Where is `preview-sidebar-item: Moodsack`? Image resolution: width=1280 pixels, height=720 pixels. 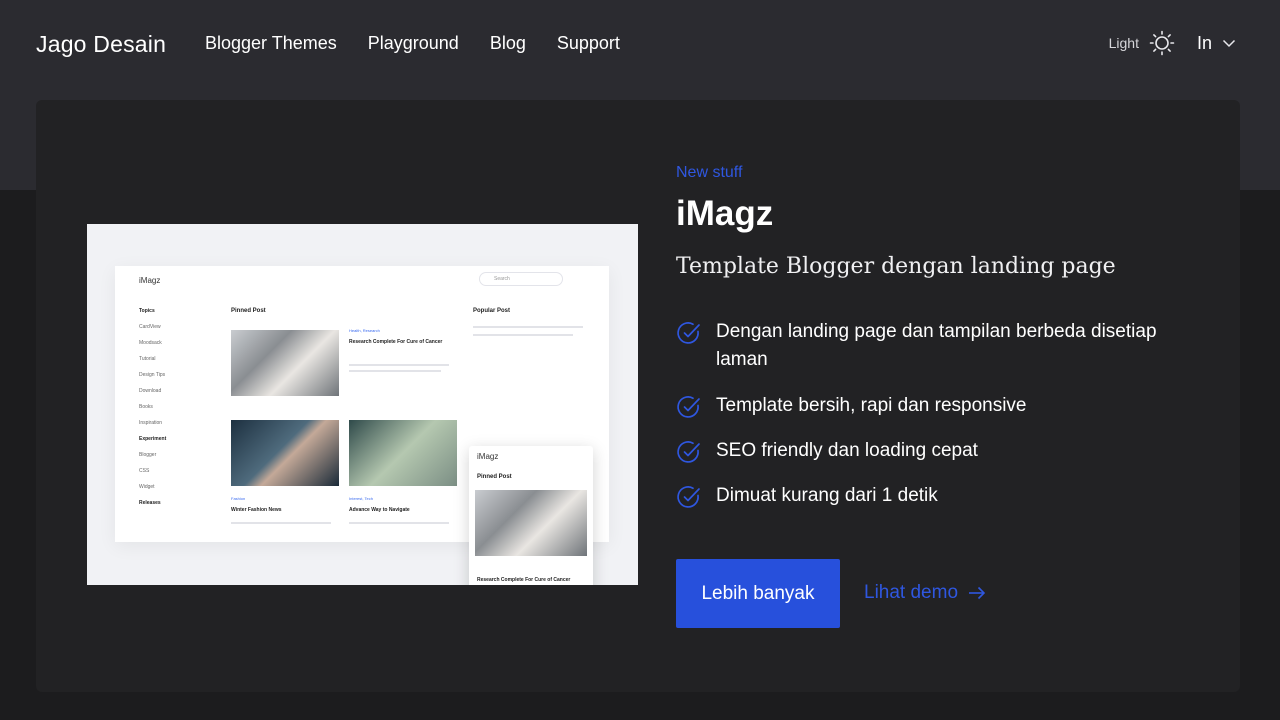
preview-sidebar-item: Moodsack is located at coordinates (150, 343).